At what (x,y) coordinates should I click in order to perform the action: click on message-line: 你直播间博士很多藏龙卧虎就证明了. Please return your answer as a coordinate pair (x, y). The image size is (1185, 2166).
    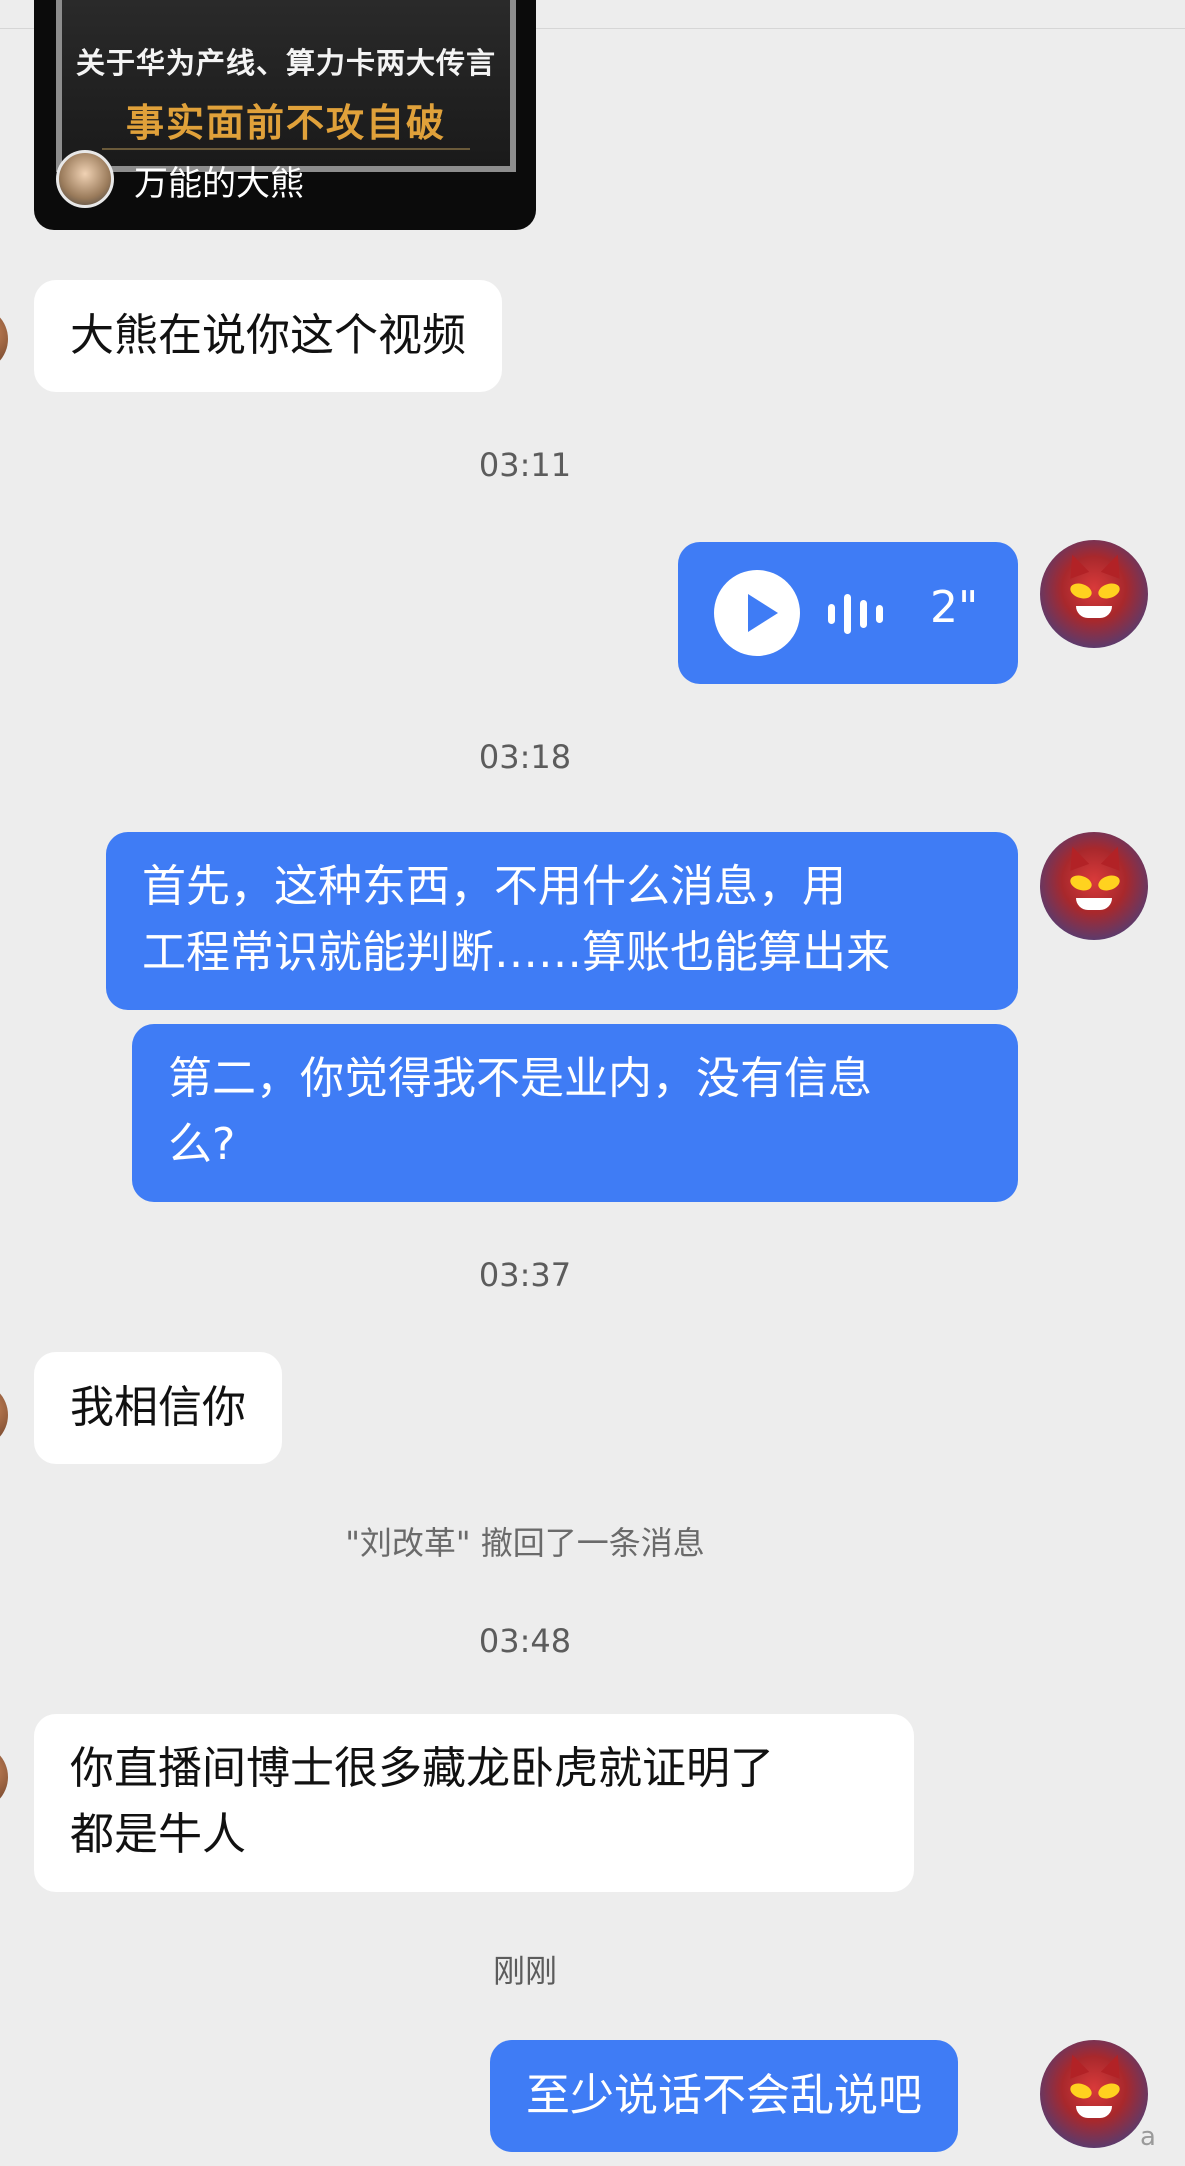
    Looking at the image, I should click on (422, 1768).